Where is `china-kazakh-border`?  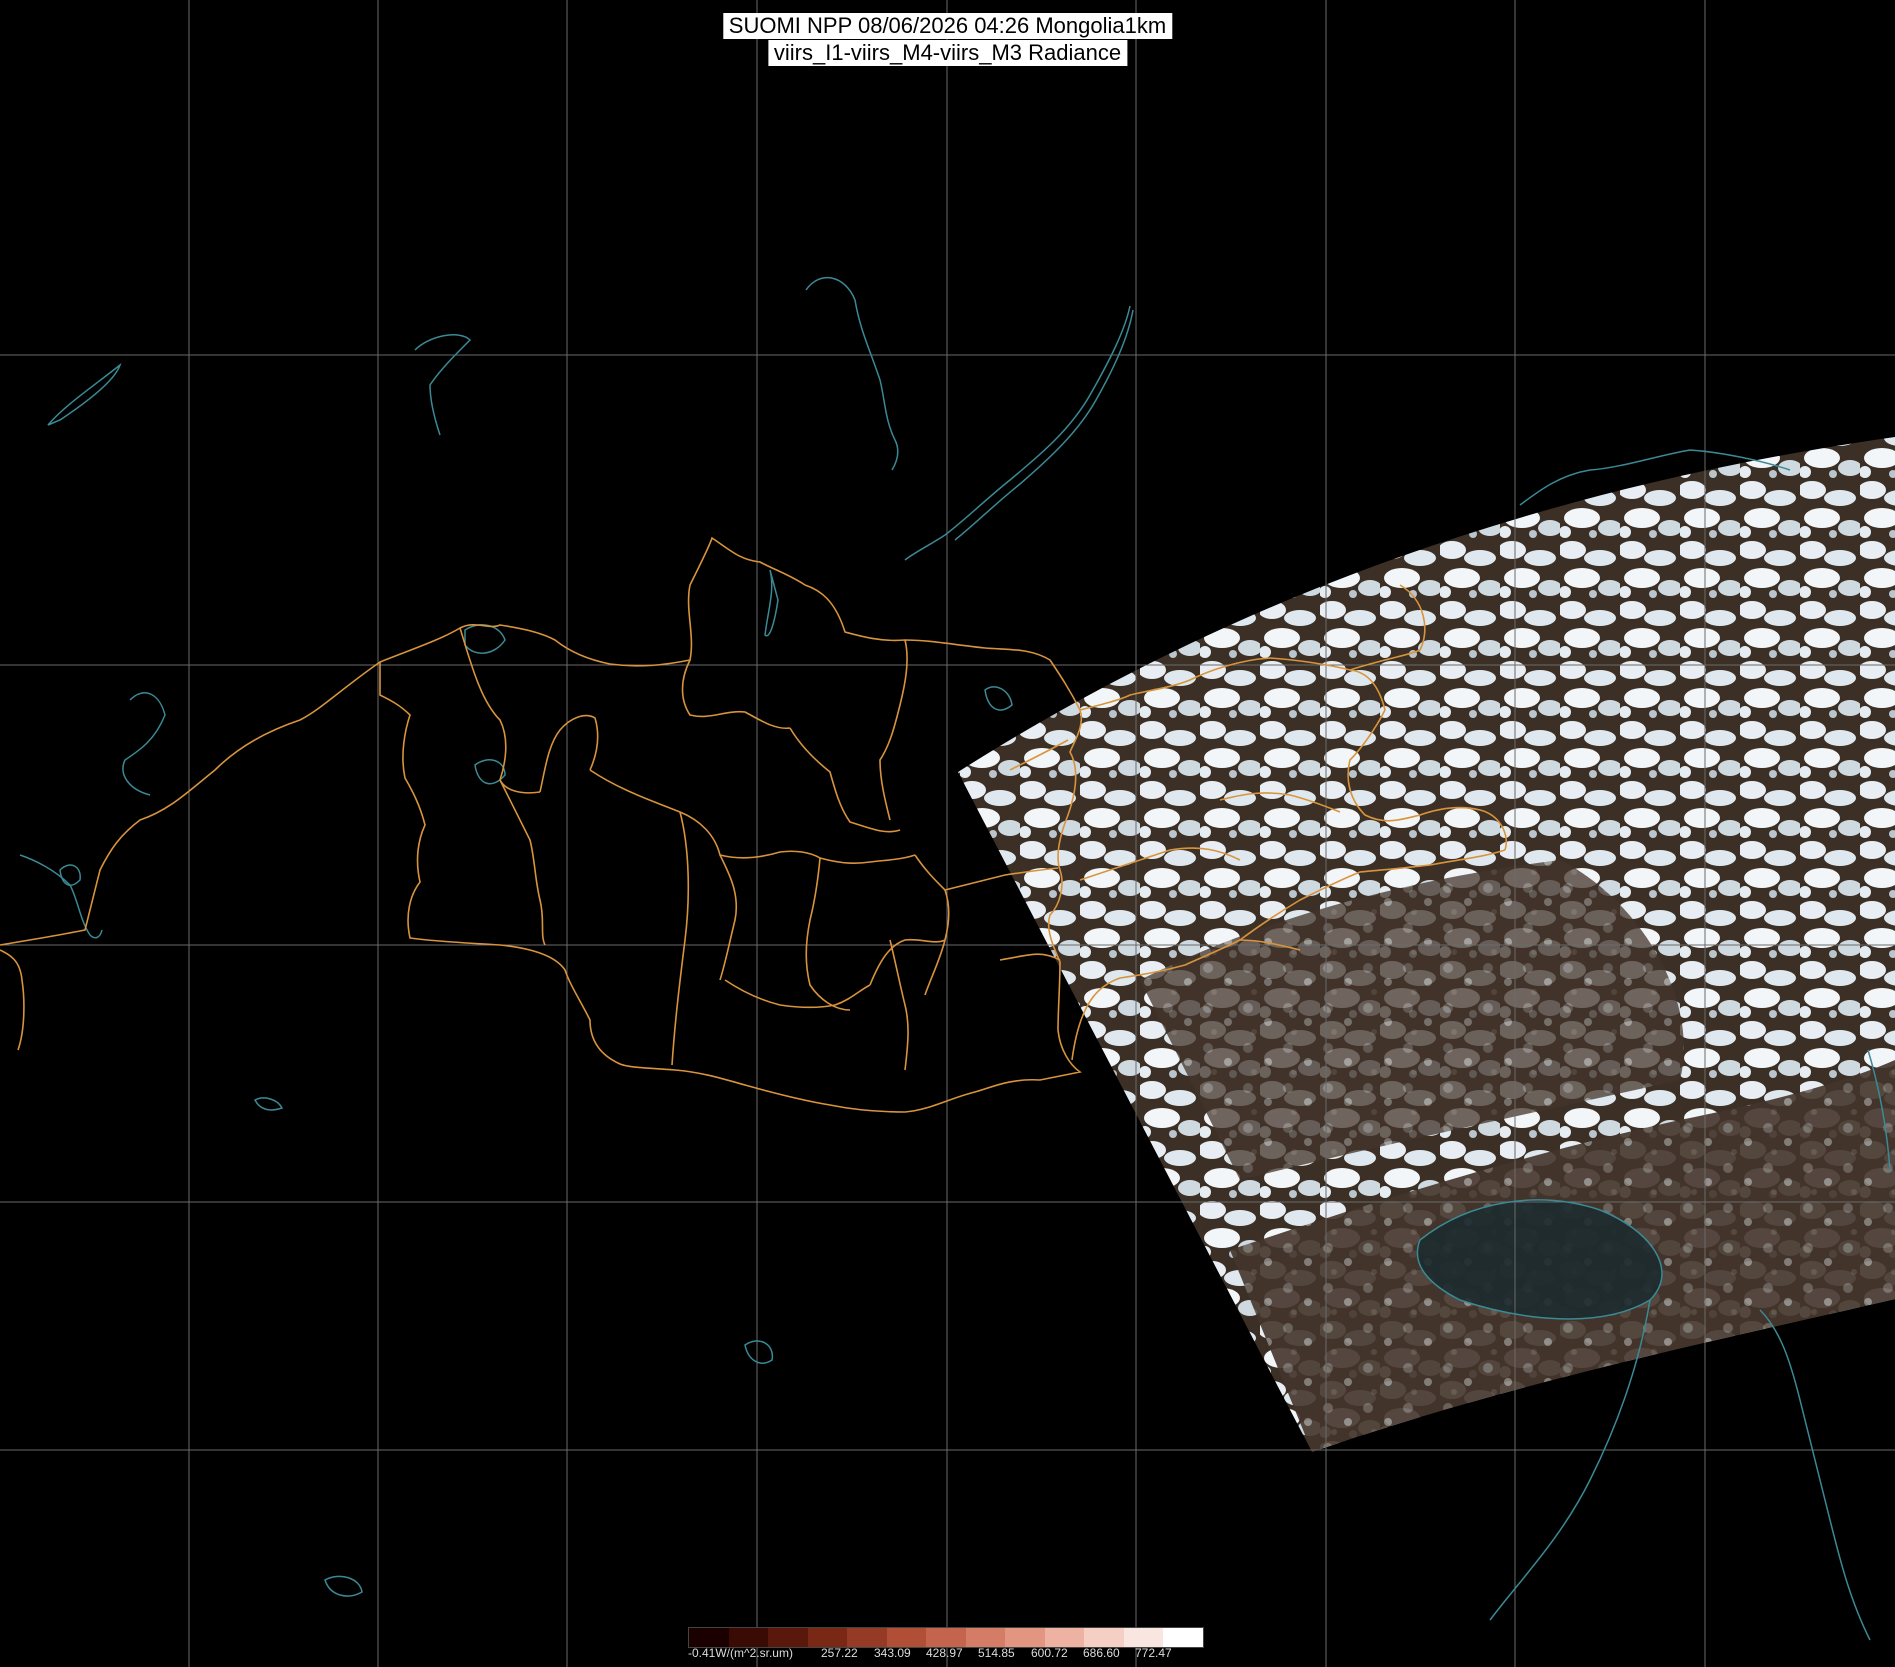
china-kazakh-border is located at coordinates (12, 1000).